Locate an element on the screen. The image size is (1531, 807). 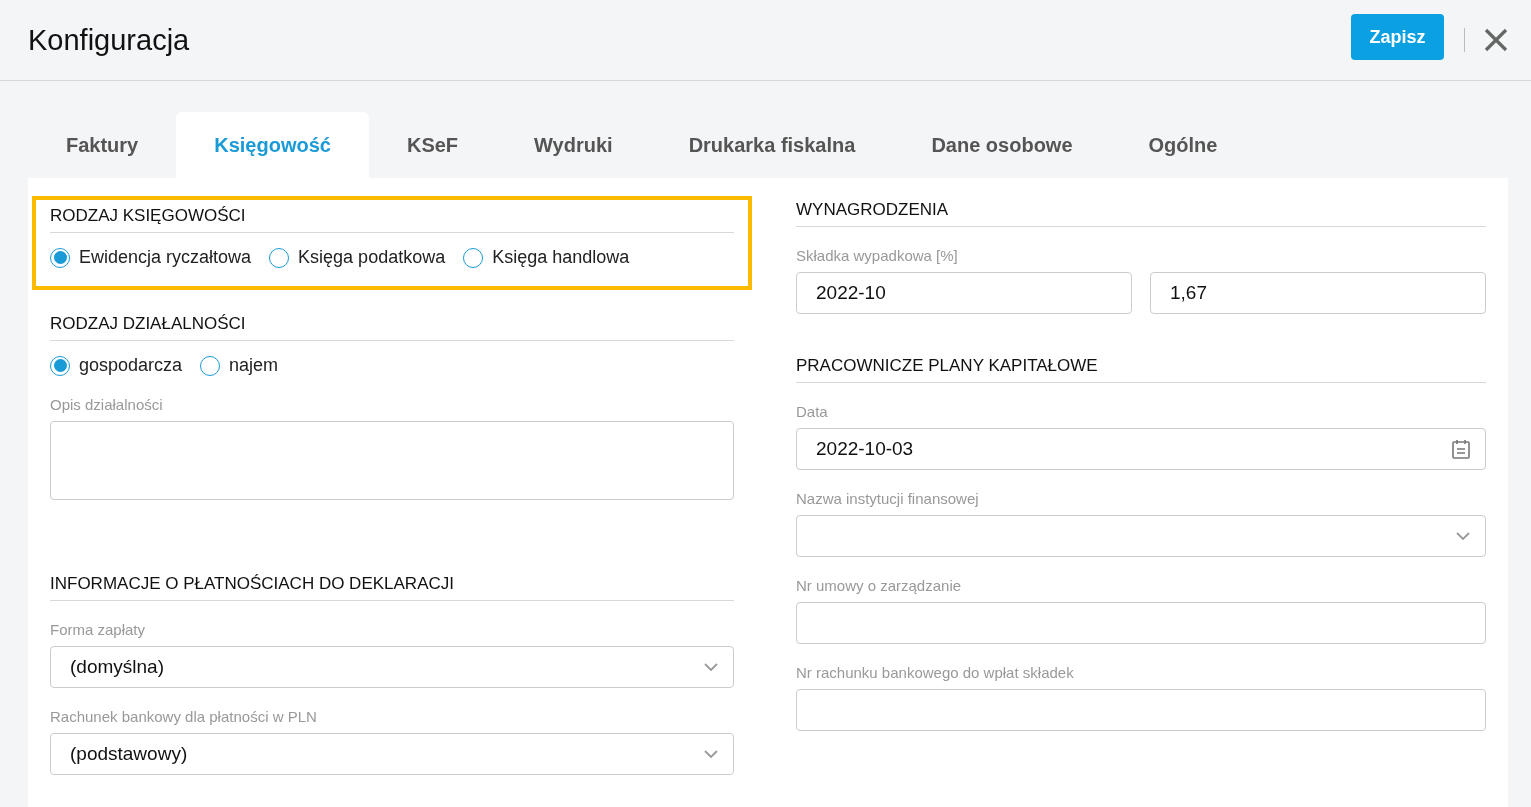
field-label: Rachunek bankowy dla płatności w PLN is located at coordinates (184, 716).